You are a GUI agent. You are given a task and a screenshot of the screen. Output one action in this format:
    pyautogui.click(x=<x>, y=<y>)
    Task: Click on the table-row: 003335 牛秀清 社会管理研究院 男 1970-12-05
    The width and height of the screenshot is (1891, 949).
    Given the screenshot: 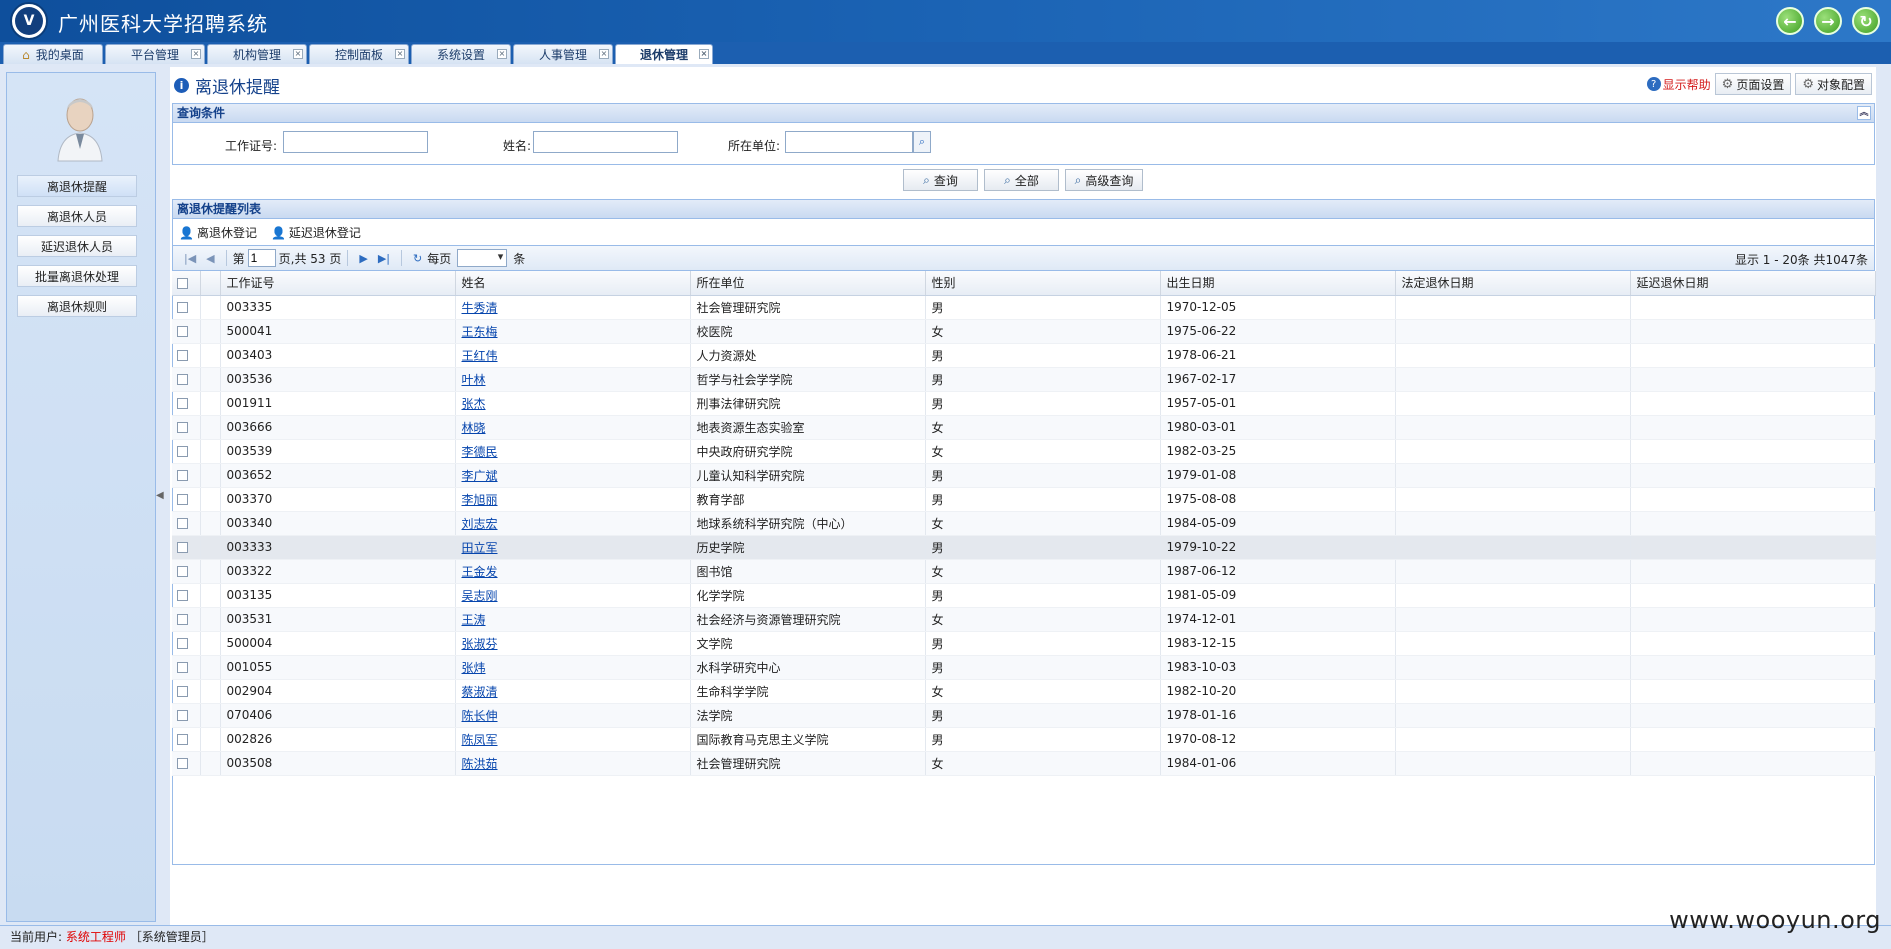 What is the action you would take?
    pyautogui.click(x=1024, y=307)
    